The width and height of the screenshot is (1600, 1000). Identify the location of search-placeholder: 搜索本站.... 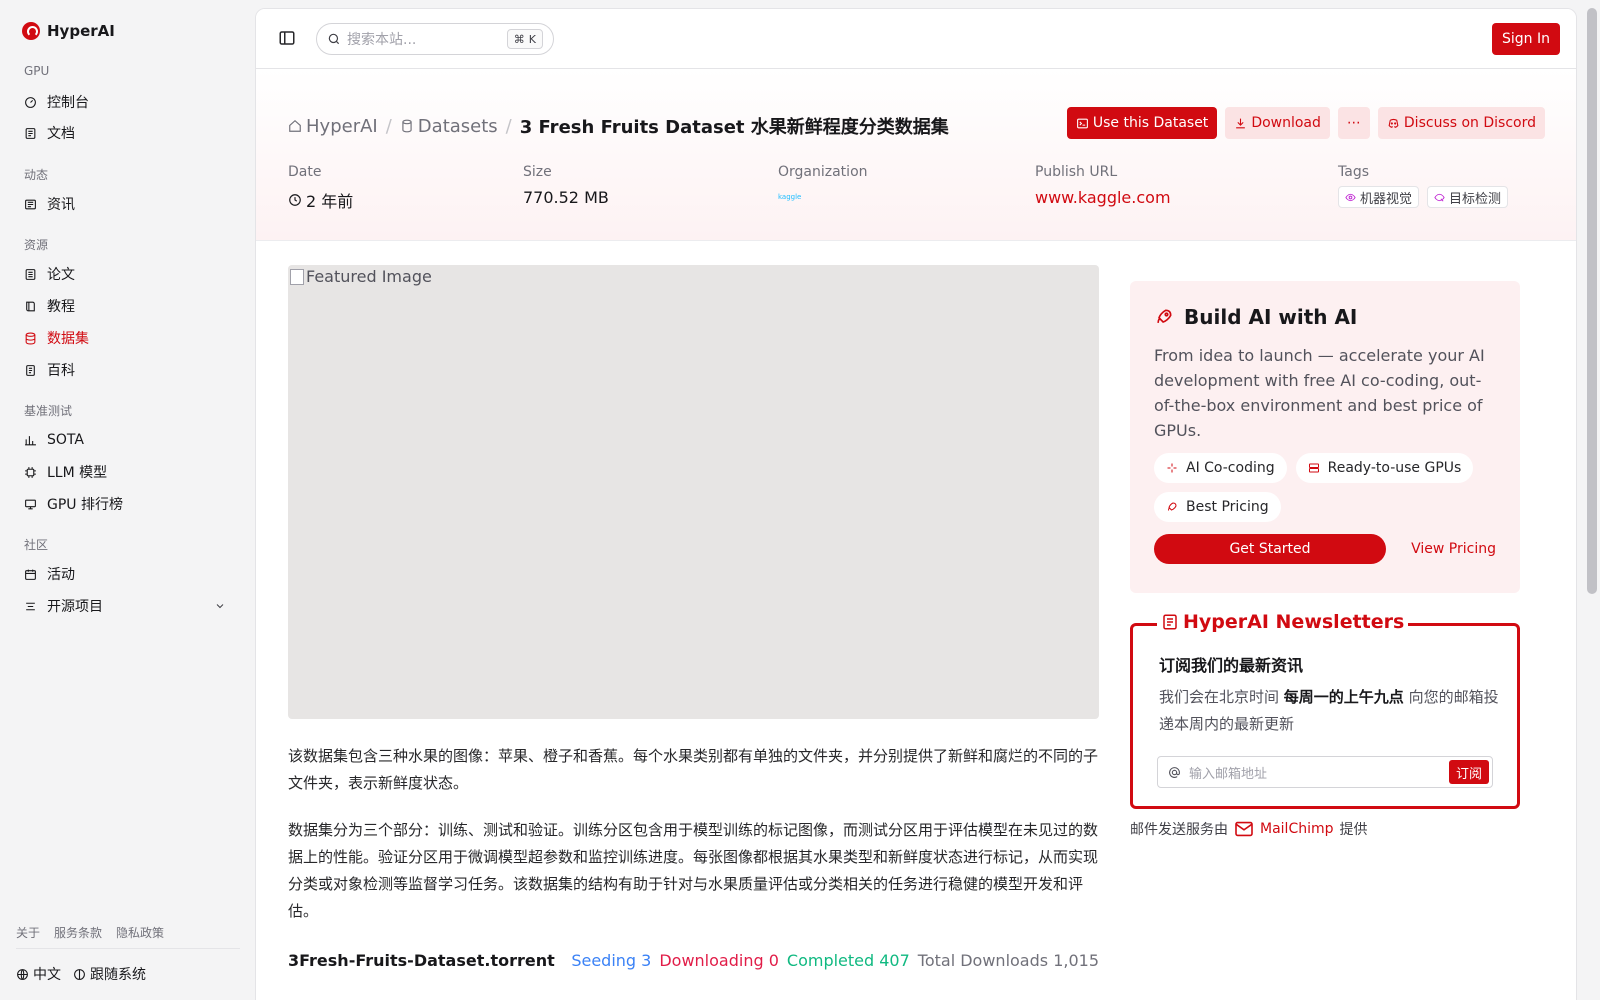
(382, 40).